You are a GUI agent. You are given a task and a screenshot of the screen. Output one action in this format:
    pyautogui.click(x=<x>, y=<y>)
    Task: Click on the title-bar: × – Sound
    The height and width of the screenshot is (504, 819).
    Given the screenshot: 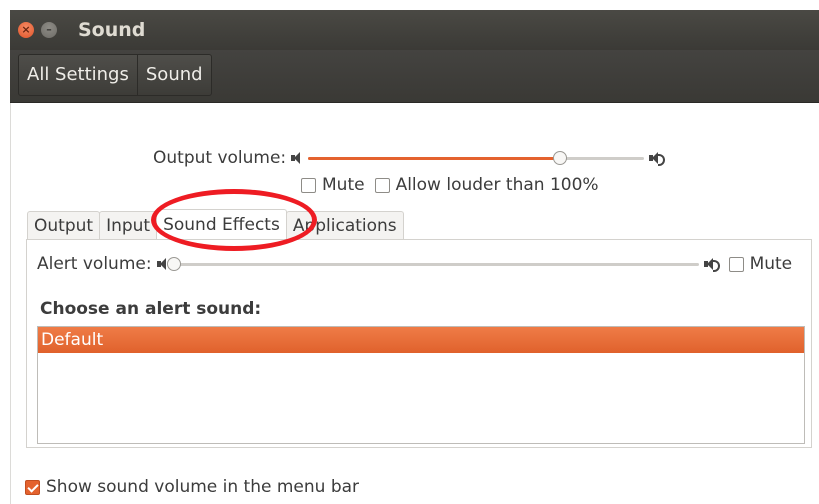 What is the action you would take?
    pyautogui.click(x=414, y=30)
    